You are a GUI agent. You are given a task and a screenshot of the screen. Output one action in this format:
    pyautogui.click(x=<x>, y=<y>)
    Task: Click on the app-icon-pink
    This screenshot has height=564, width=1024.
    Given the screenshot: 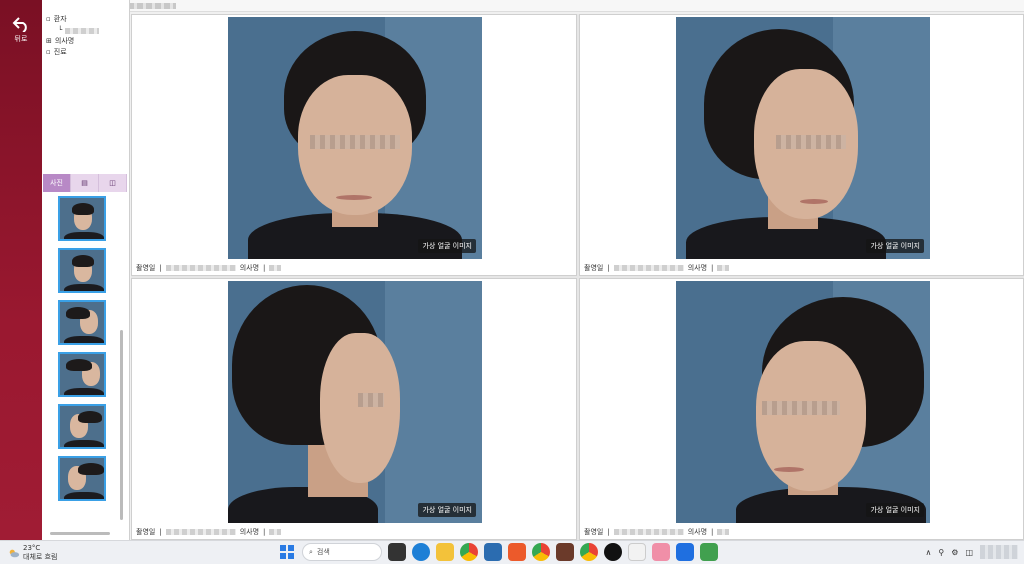 What is the action you would take?
    pyautogui.click(x=661, y=552)
    